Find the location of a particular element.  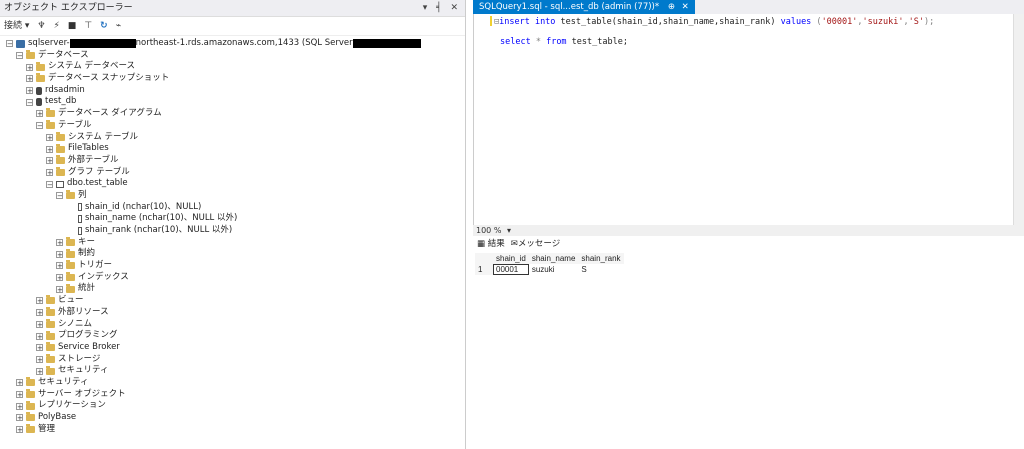

tree-node: + 外部テーブル is located at coordinates (232, 161).